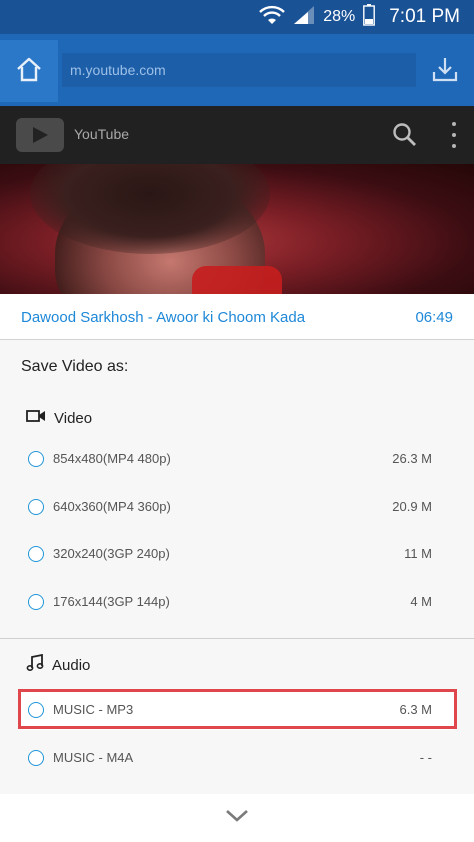 Image resolution: width=474 pixels, height=842 pixels. What do you see at coordinates (35, 664) in the screenshot?
I see `music-note-icon` at bounding box center [35, 664].